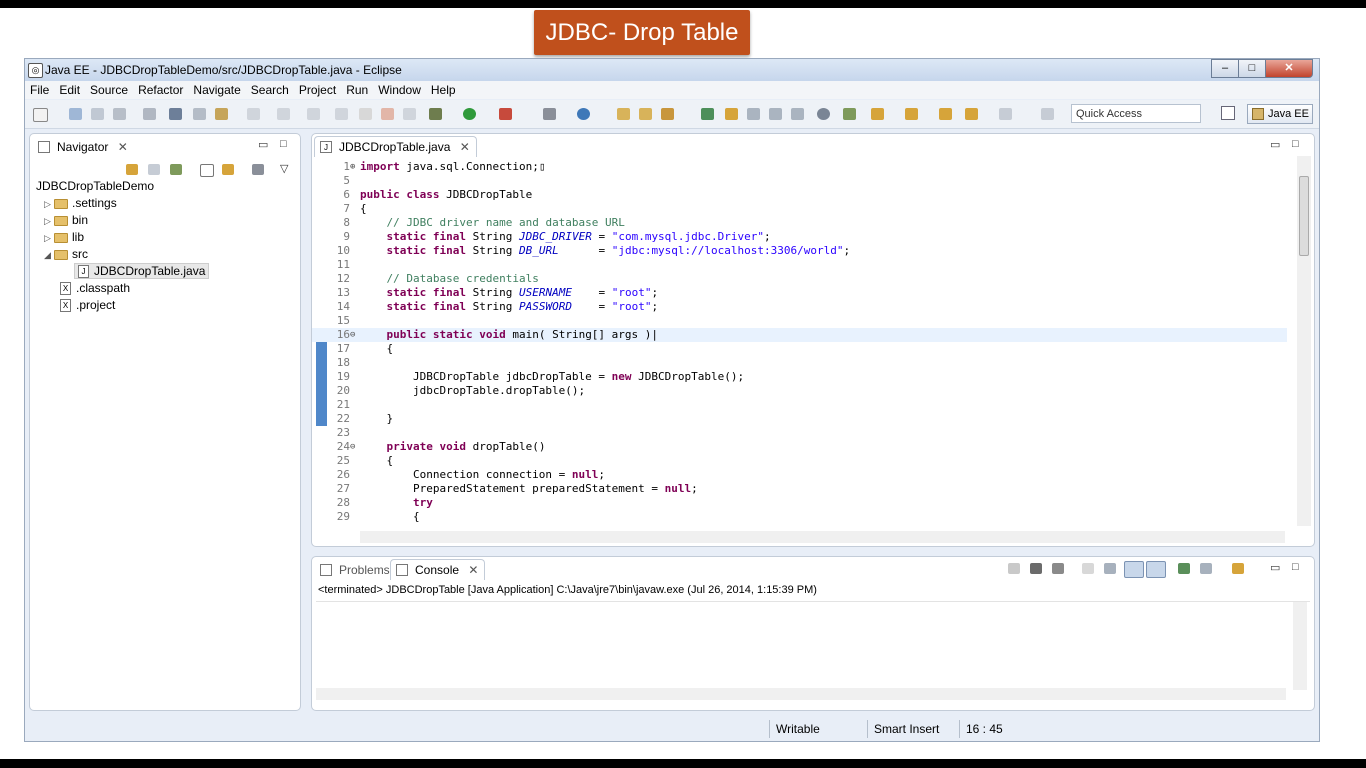 Image resolution: width=1366 pixels, height=768 pixels. What do you see at coordinates (505, 114) in the screenshot?
I see `external-tools-icon` at bounding box center [505, 114].